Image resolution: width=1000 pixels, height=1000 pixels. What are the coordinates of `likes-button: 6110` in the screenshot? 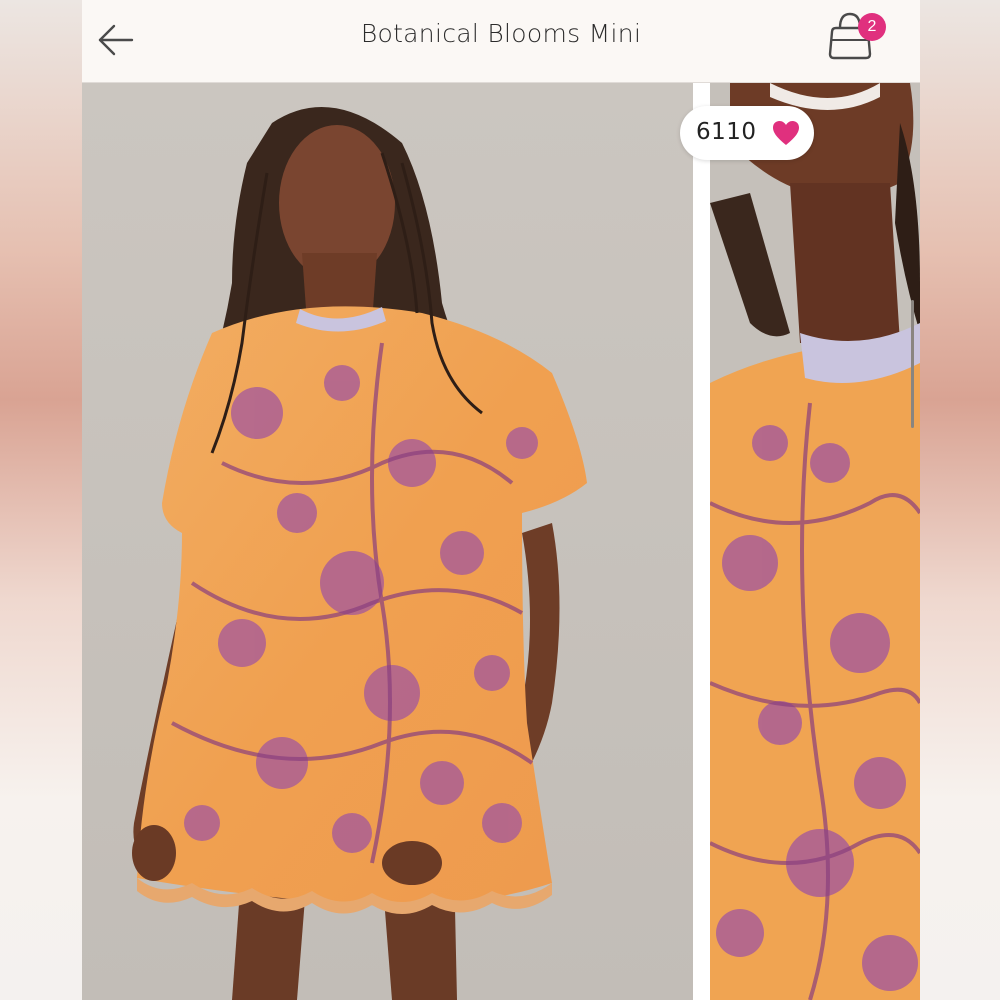 It's located at (747, 133).